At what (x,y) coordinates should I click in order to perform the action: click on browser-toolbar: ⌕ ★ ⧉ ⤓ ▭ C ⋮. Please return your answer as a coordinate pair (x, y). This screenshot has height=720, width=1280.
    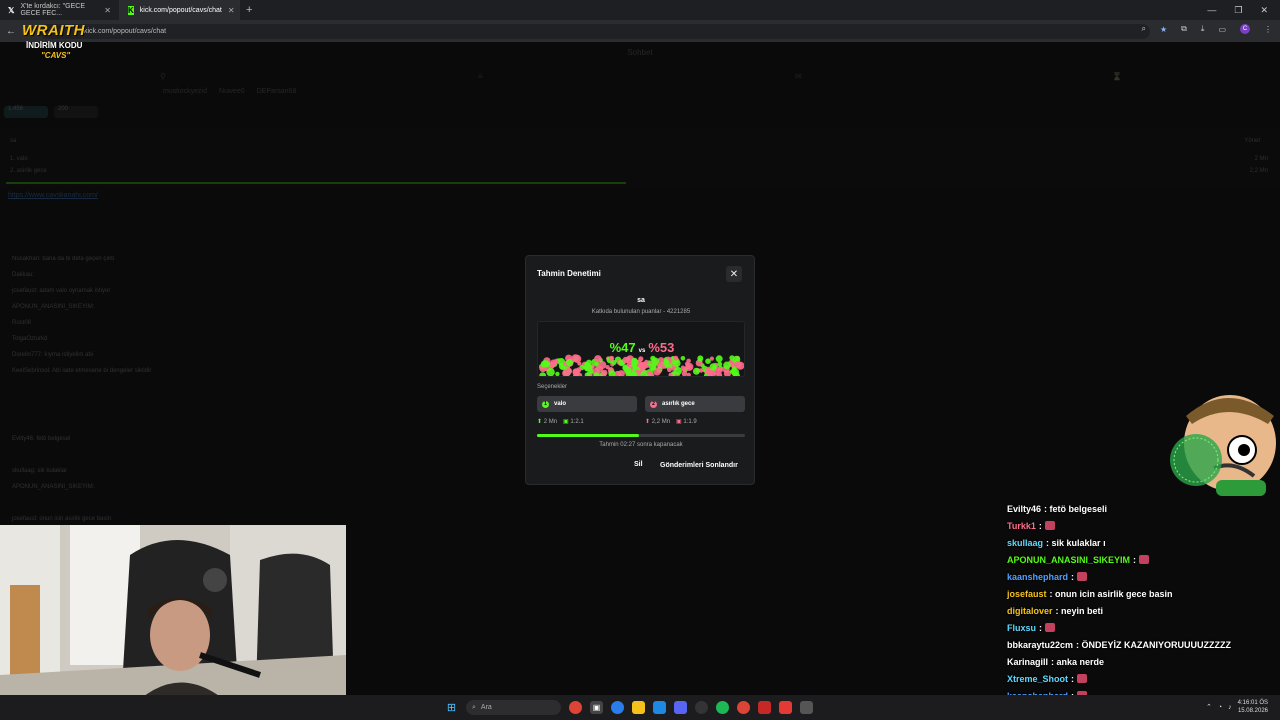
    Looking at the image, I should click on (1207, 29).